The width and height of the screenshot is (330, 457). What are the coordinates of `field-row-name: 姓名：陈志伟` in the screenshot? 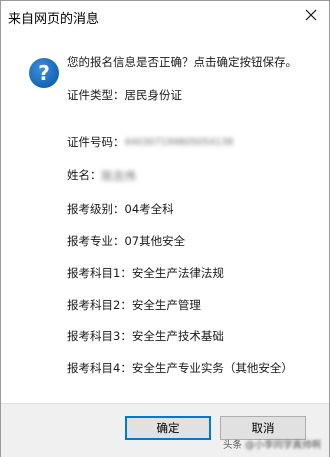 It's located at (101, 175).